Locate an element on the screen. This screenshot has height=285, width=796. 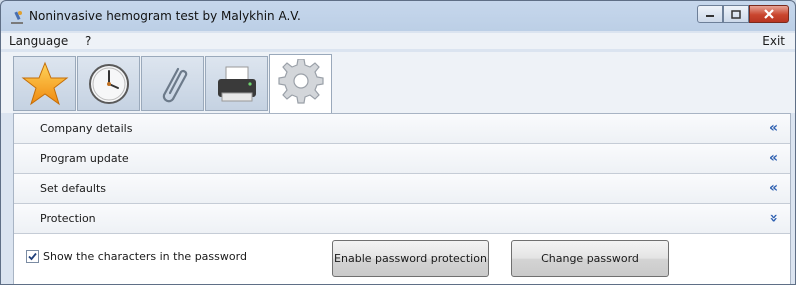
minimize-button is located at coordinates (710, 14).